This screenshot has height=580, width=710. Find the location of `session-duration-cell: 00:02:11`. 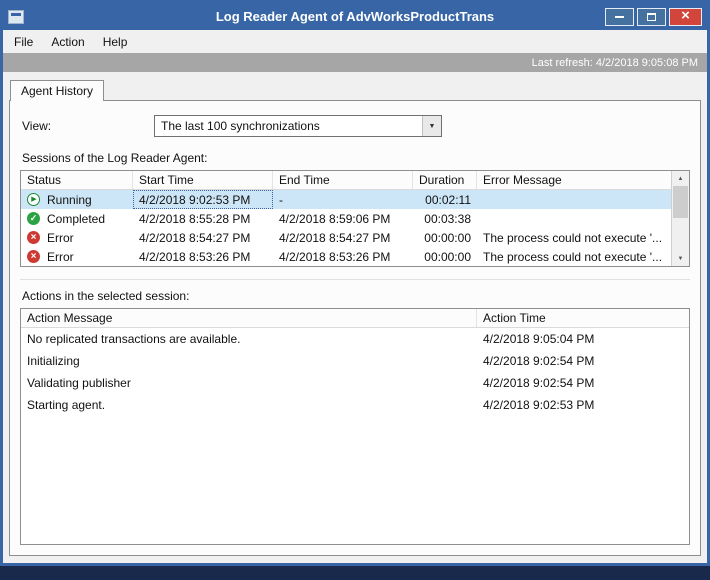

session-duration-cell: 00:02:11 is located at coordinates (448, 199).